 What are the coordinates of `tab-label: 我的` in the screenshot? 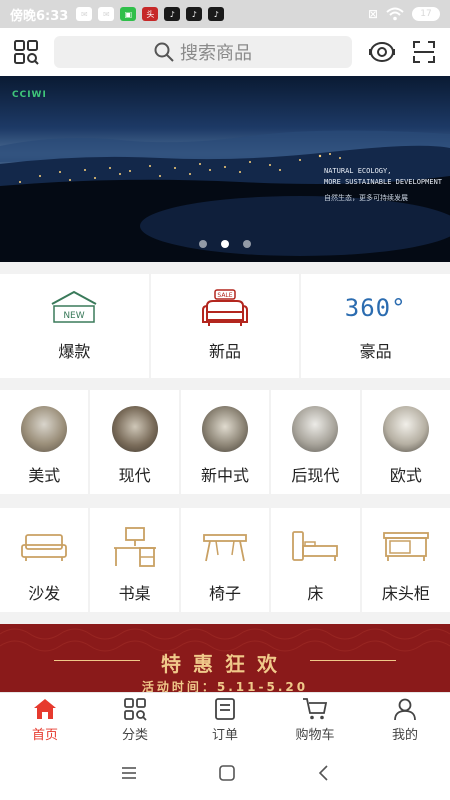 It's located at (404, 735).